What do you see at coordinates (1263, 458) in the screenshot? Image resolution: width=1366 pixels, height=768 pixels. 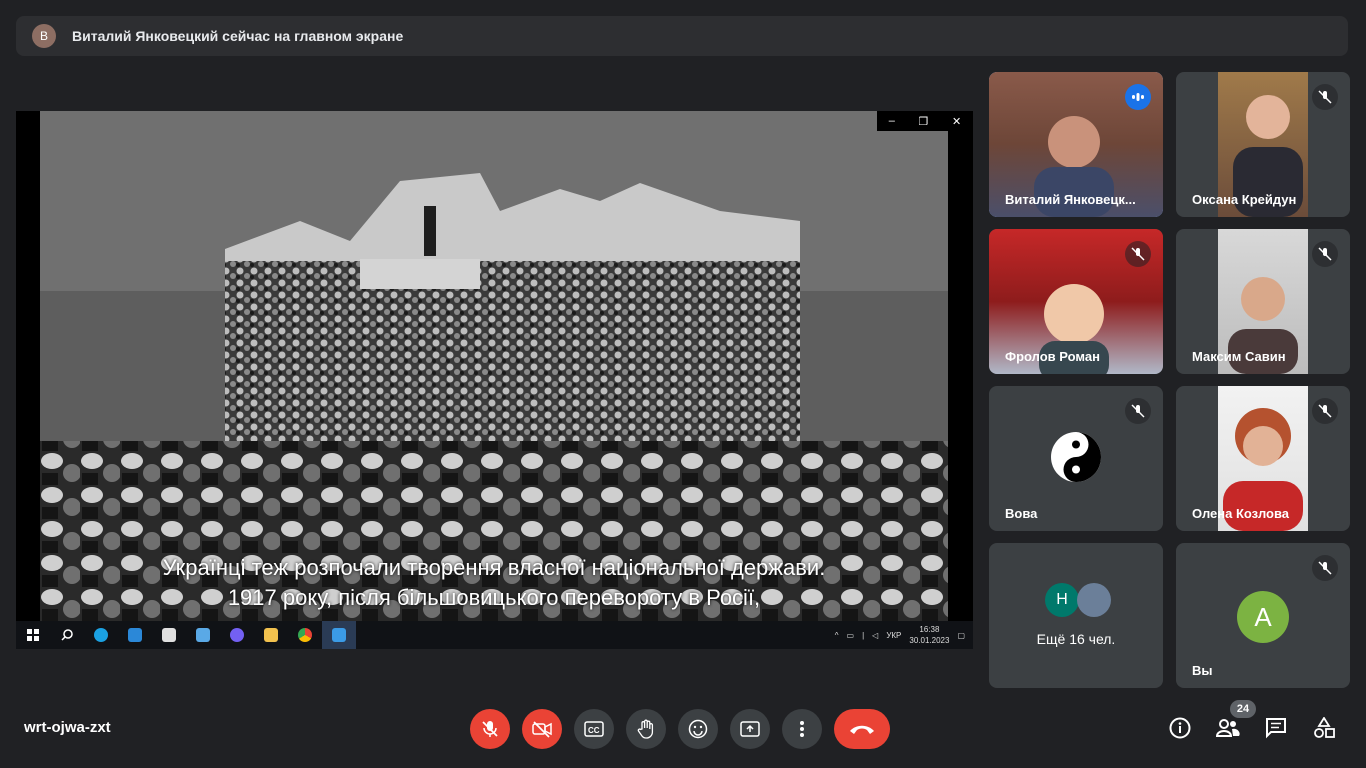 I see `participant-tile: Олена Козлова` at bounding box center [1263, 458].